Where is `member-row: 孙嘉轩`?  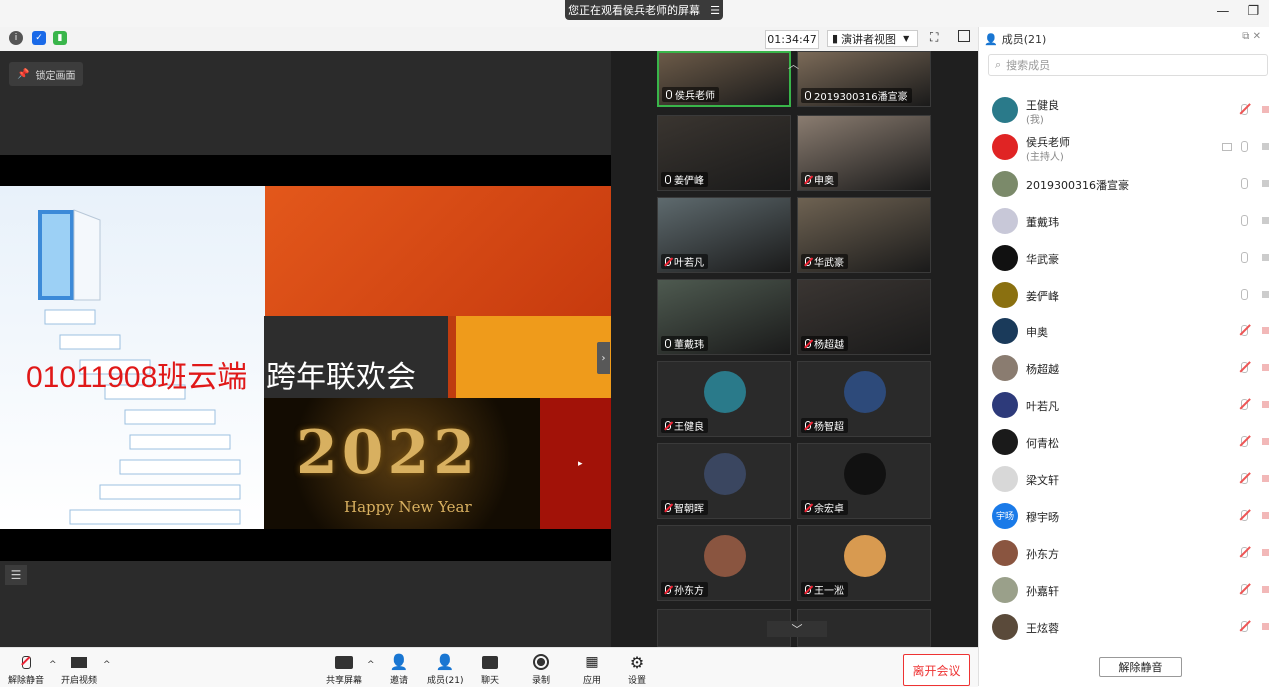
member-row: 孙嘉轩 is located at coordinates (1123, 590).